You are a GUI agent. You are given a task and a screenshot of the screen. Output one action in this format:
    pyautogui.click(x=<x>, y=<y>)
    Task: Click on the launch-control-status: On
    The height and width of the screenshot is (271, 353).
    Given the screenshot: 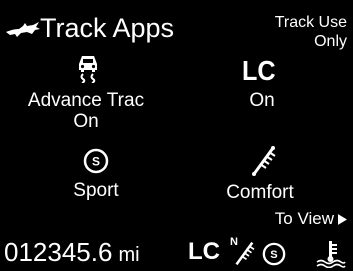 What is the action you would take?
    pyautogui.click(x=262, y=100)
    